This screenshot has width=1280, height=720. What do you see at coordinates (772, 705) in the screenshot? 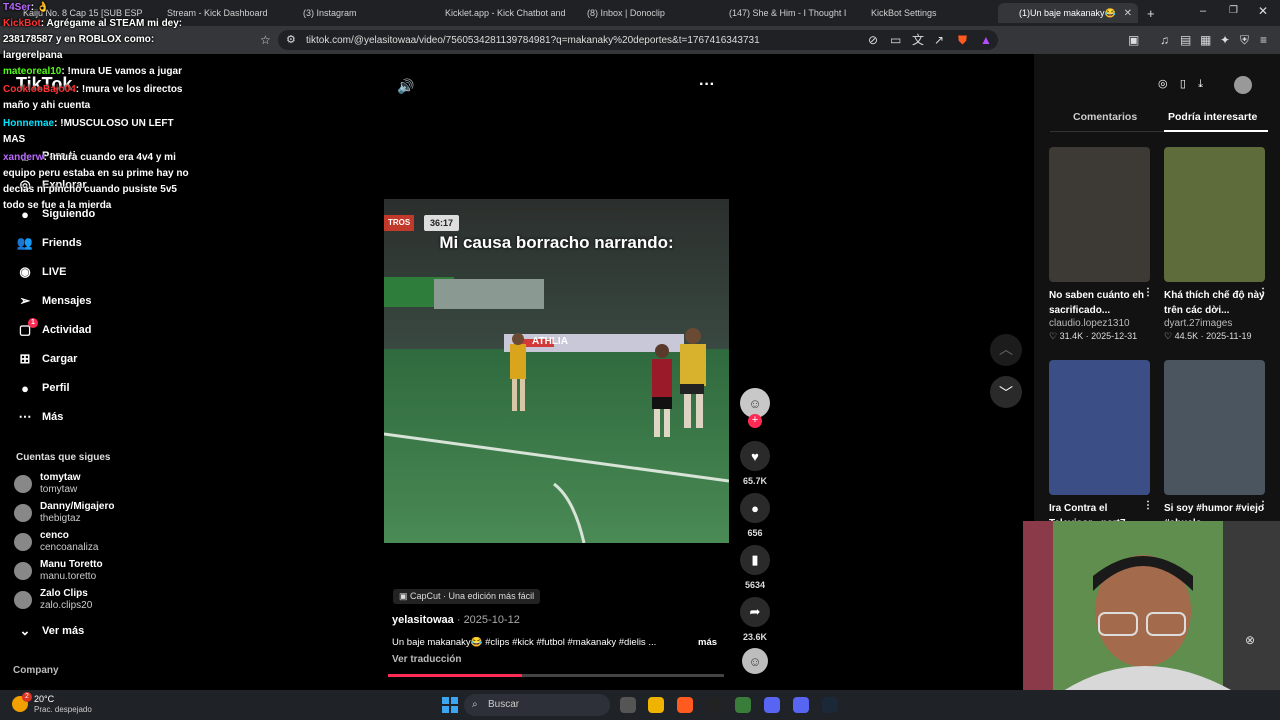
I see `app-icon` at bounding box center [772, 705].